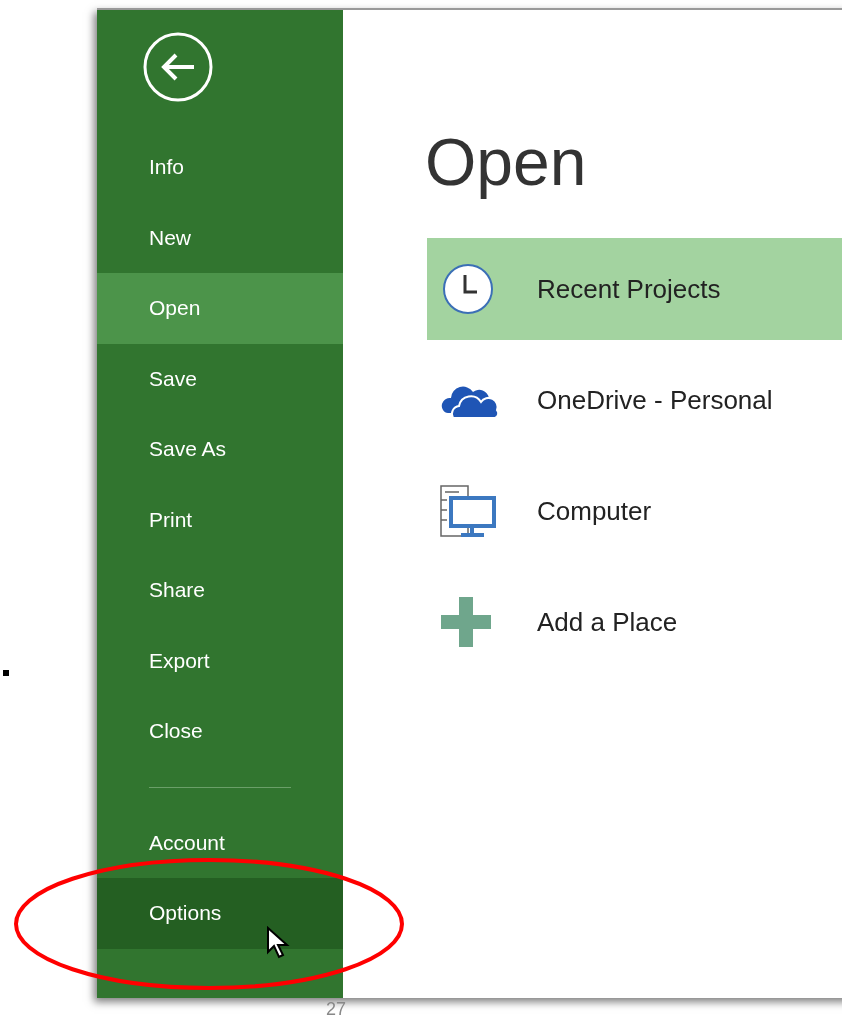 The image size is (842, 1020). I want to click on bullet-mark, so click(6, 673).